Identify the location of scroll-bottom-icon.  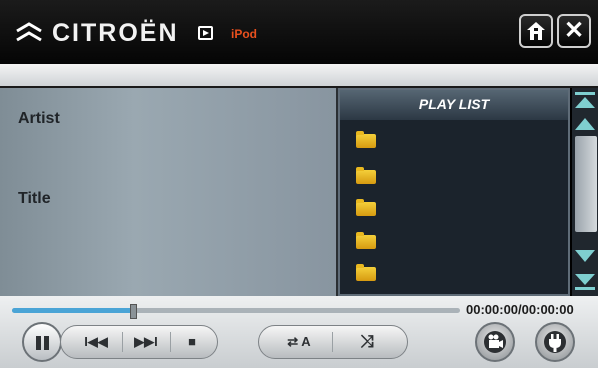
(585, 282).